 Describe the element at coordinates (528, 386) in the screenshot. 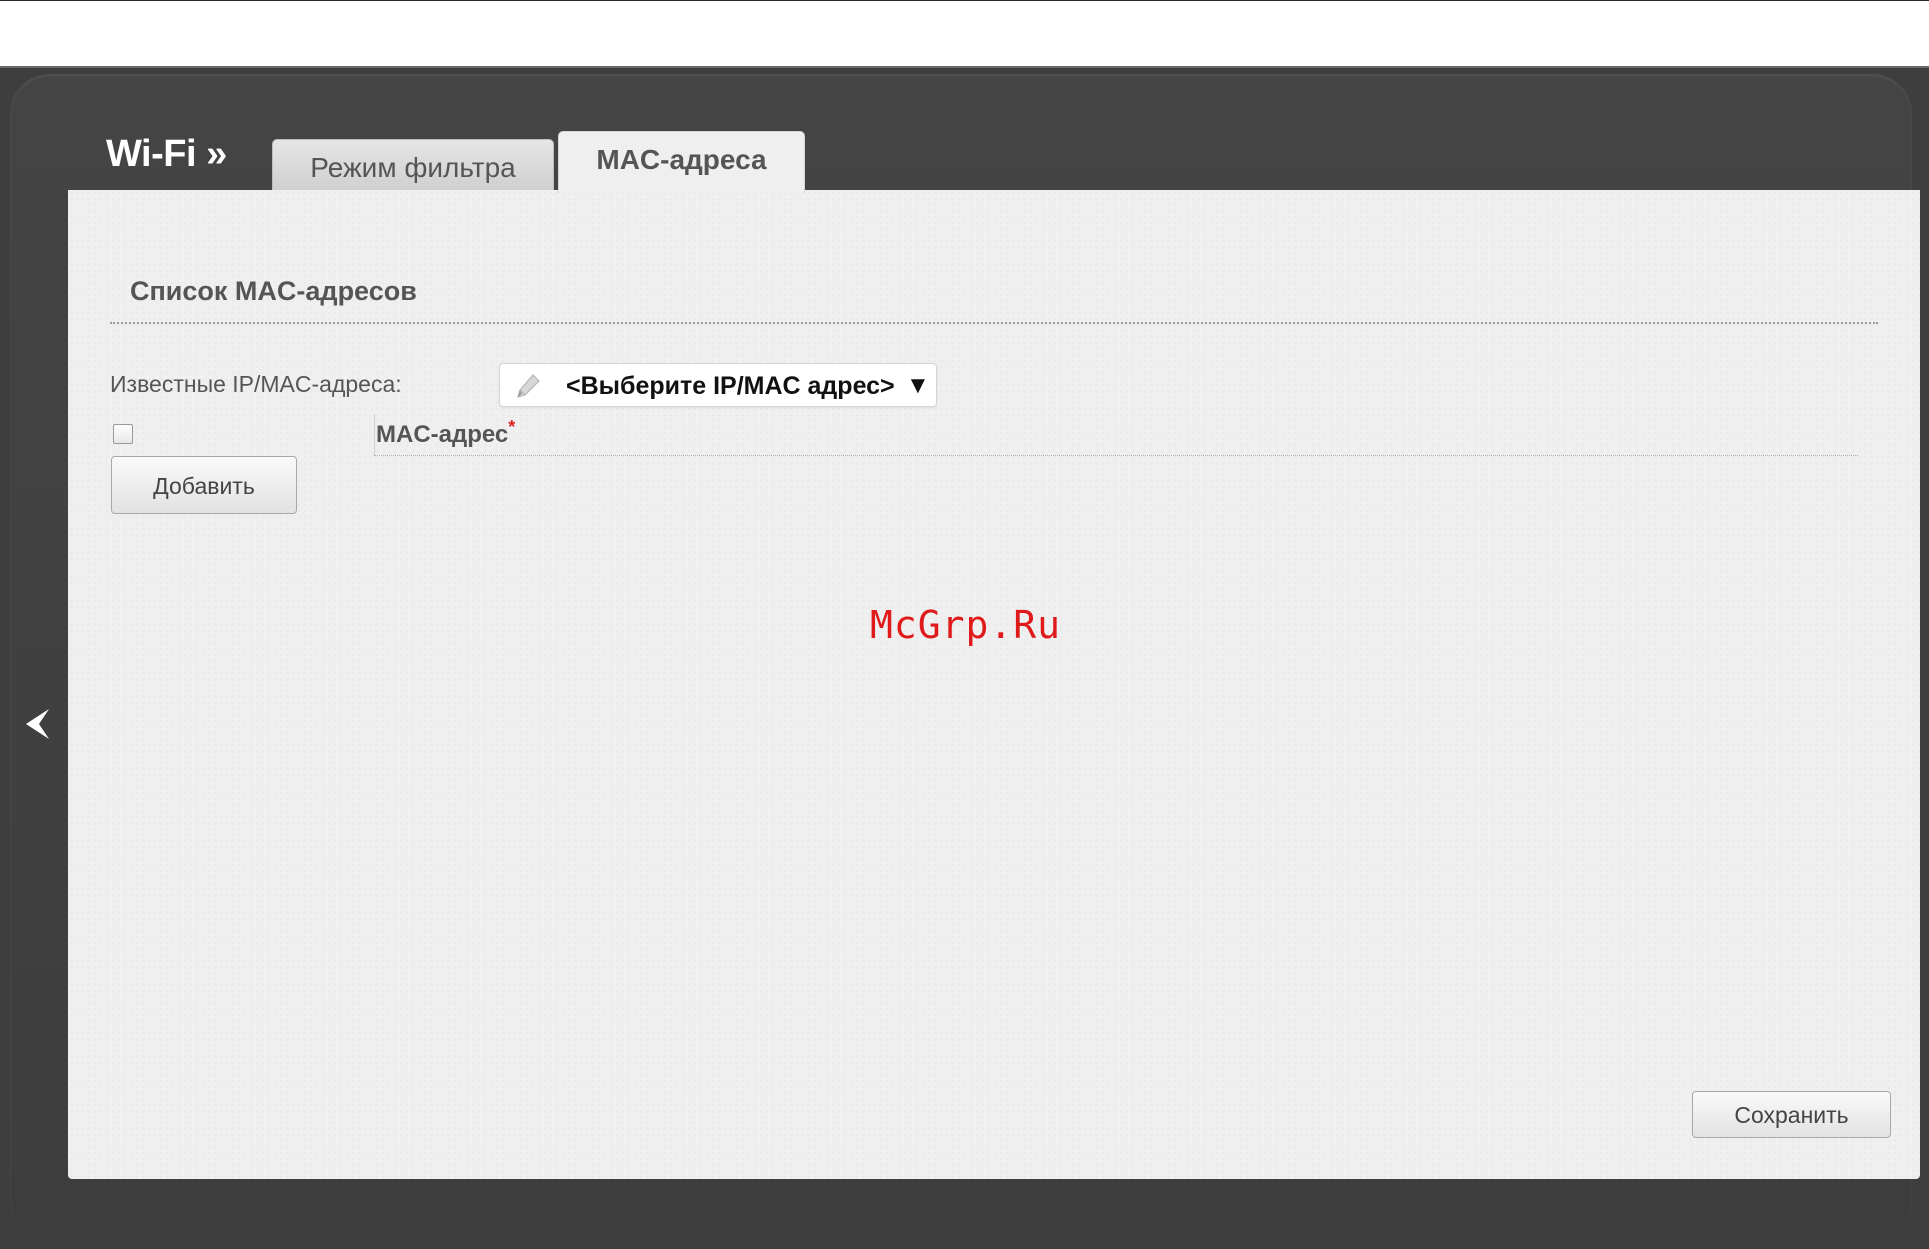

I see `pencil-icon` at that location.